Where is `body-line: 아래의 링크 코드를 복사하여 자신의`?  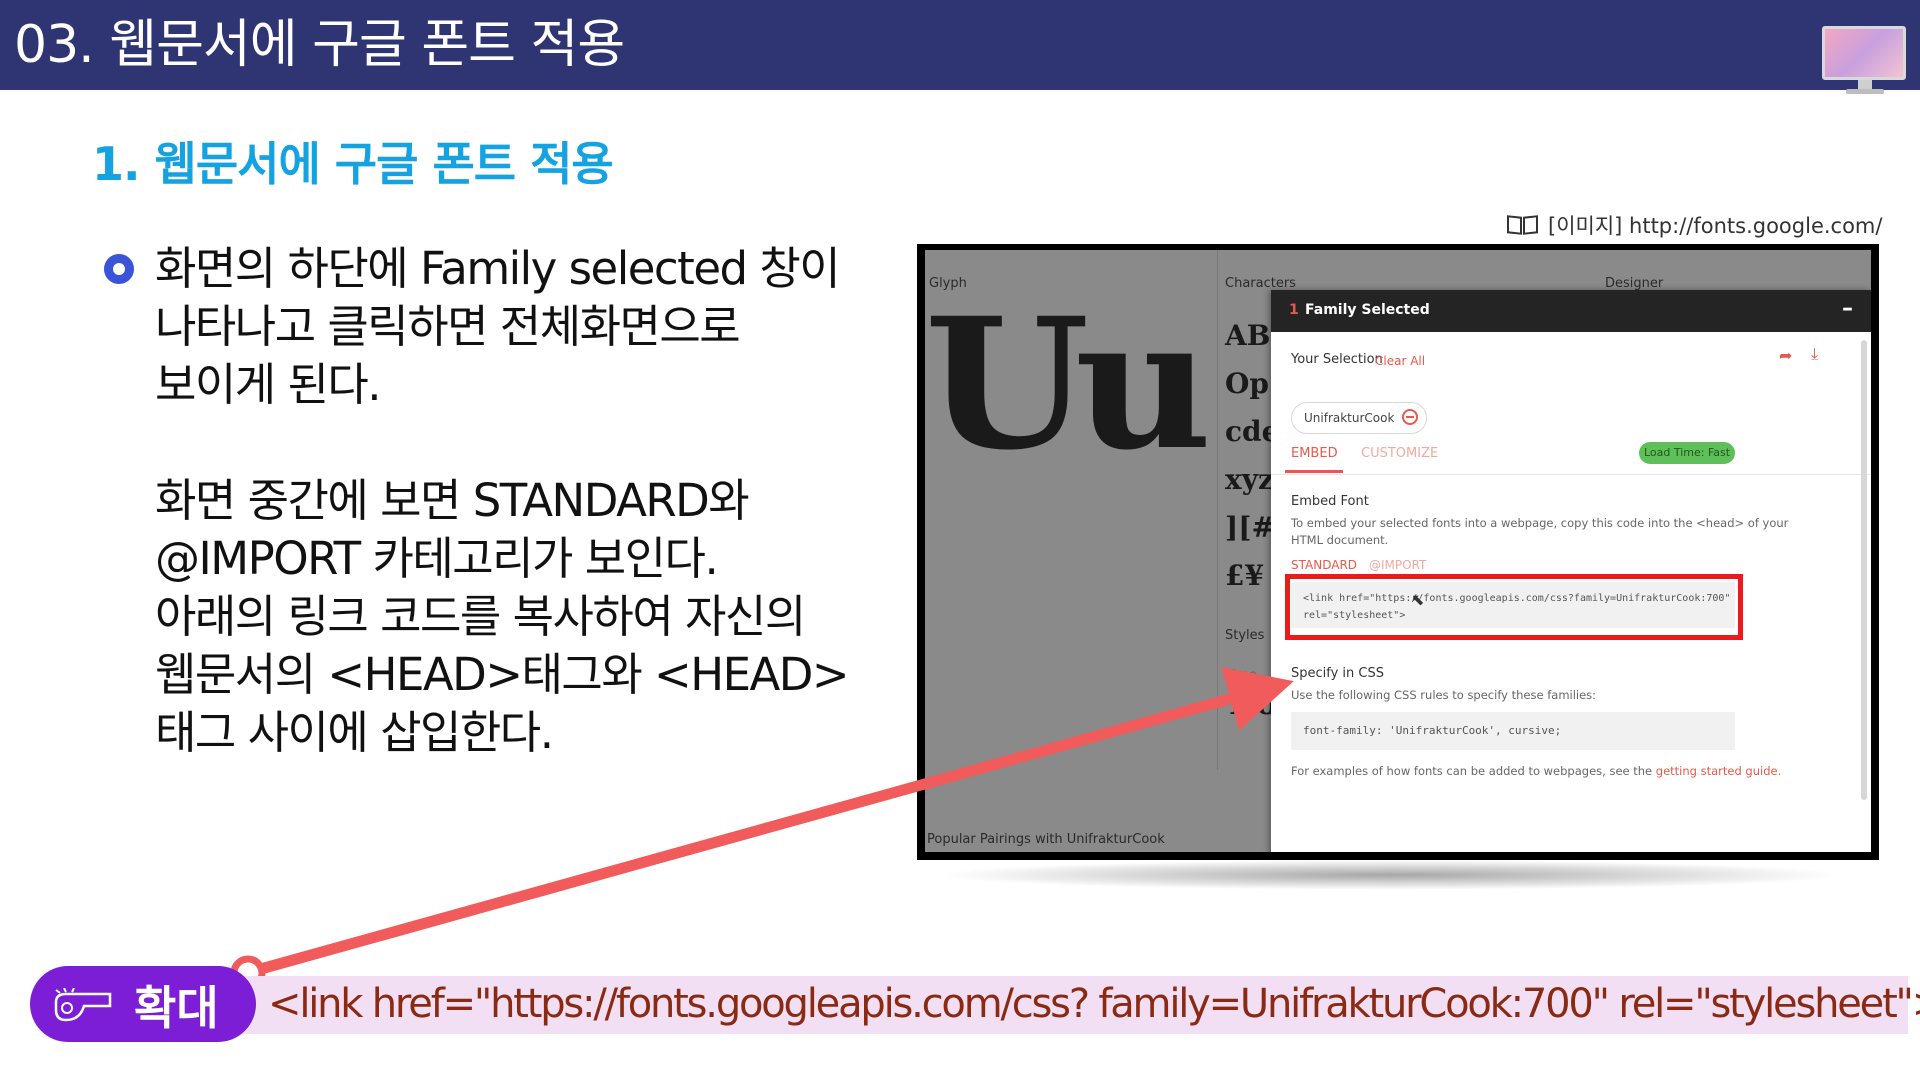 body-line: 아래의 링크 코드를 복사하여 자신의 is located at coordinates (480, 616).